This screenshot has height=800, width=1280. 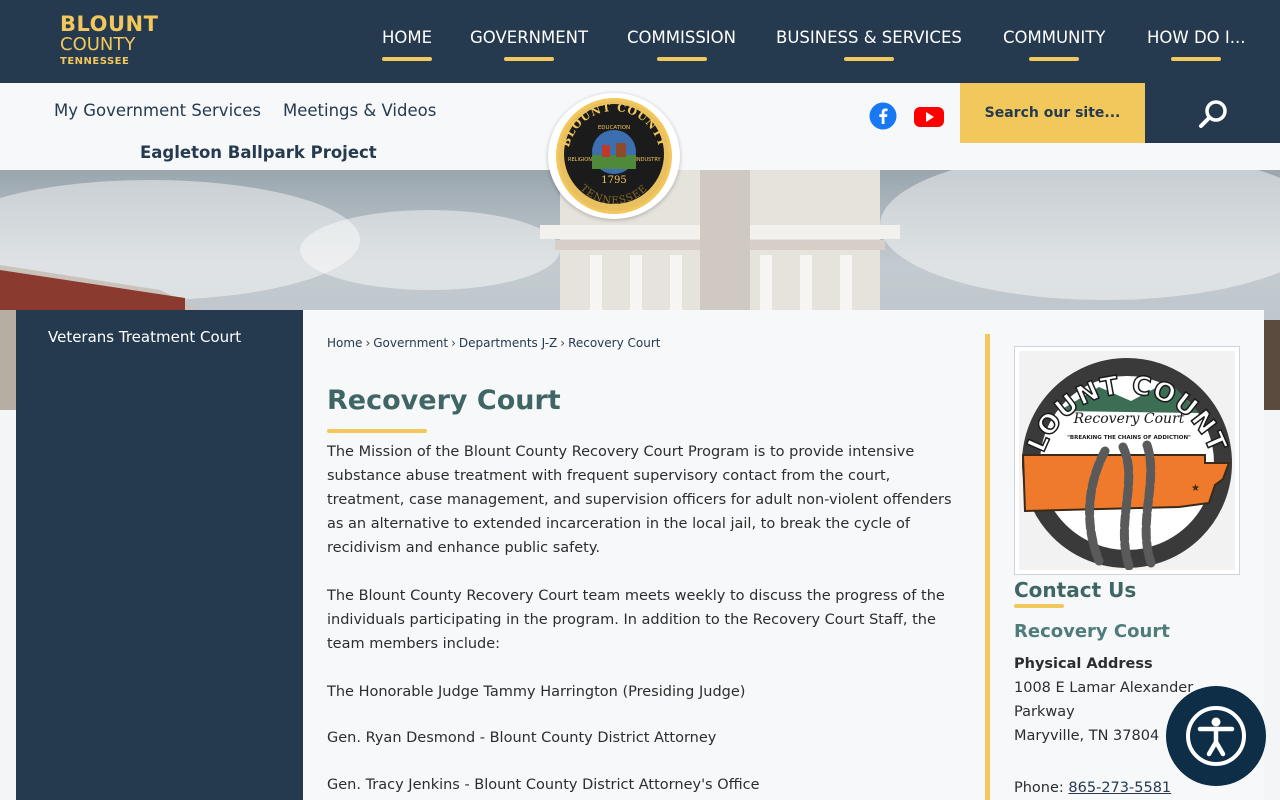 I want to click on contact-heading: Contact Us, so click(x=1075, y=590).